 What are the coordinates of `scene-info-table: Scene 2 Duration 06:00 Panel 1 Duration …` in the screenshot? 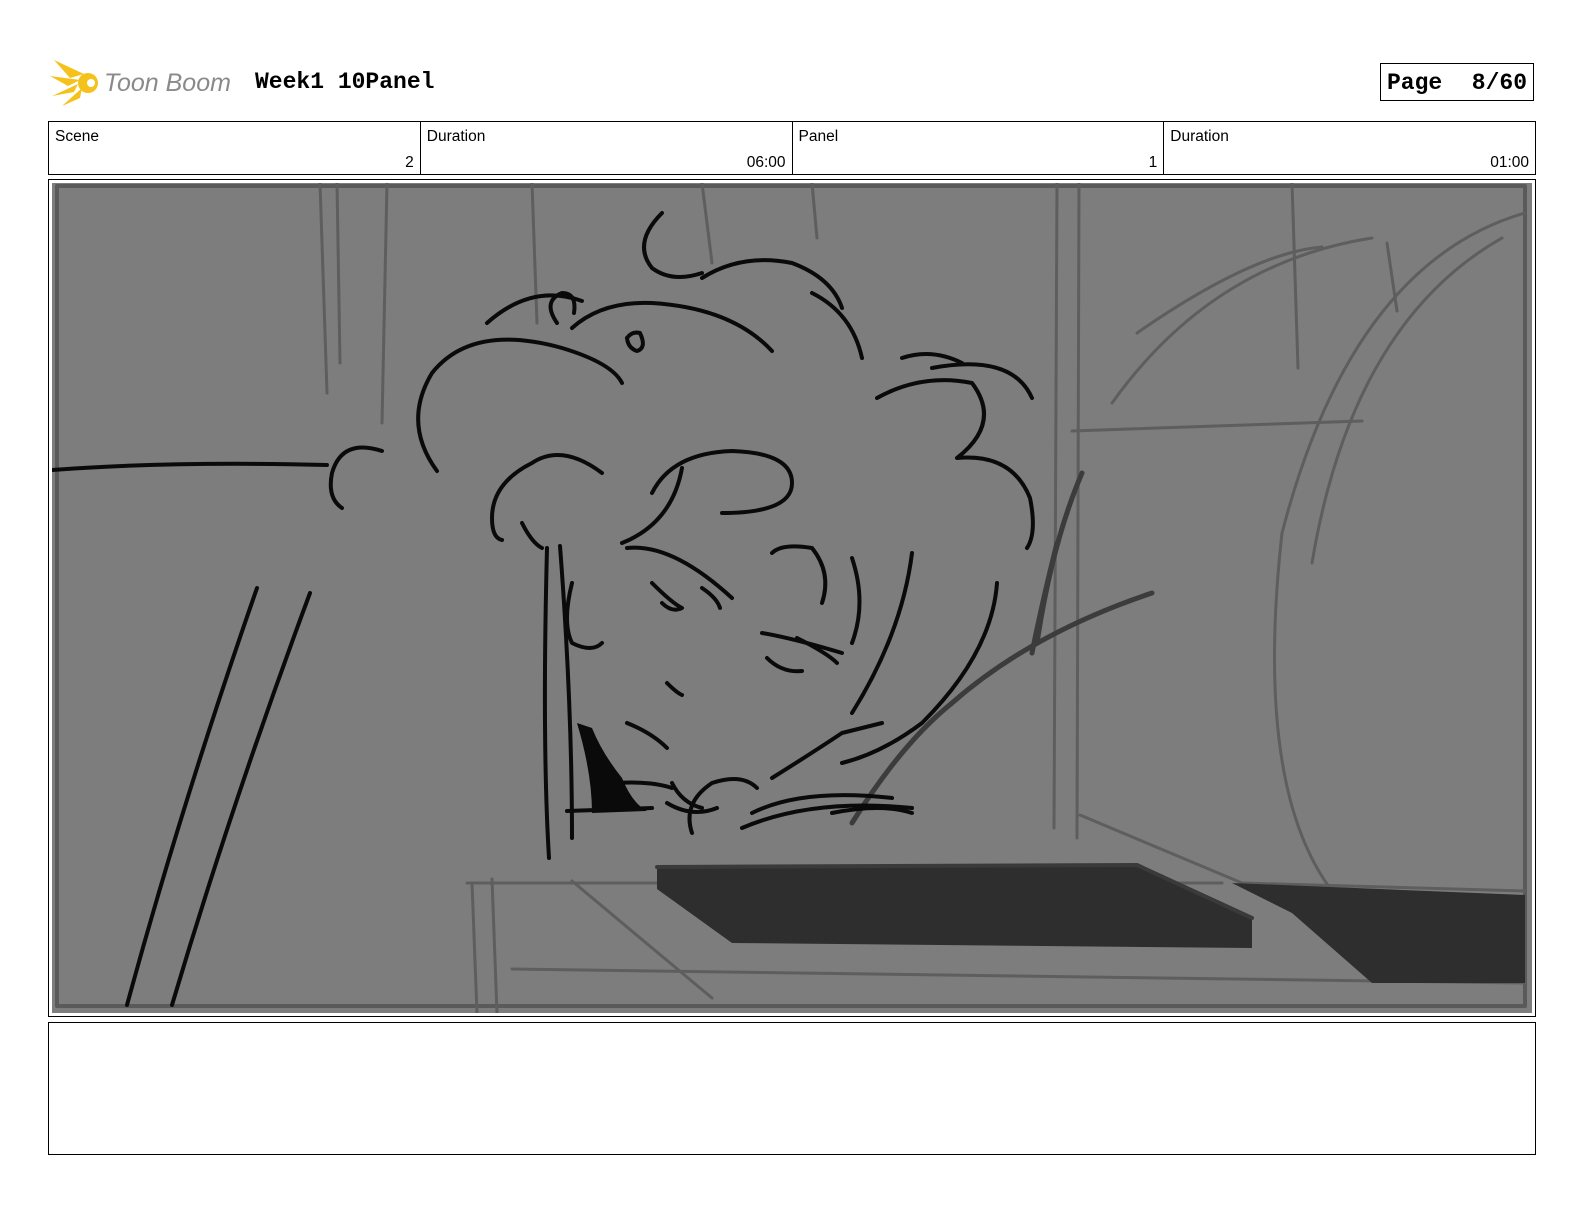 It's located at (792, 148).